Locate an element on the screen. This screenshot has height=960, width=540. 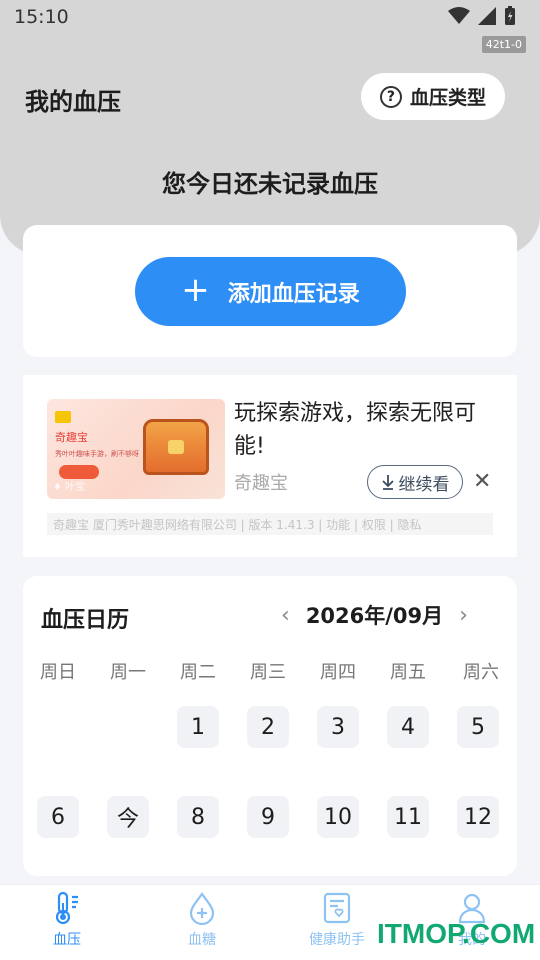
weekday: 周五 is located at coordinates (408, 672).